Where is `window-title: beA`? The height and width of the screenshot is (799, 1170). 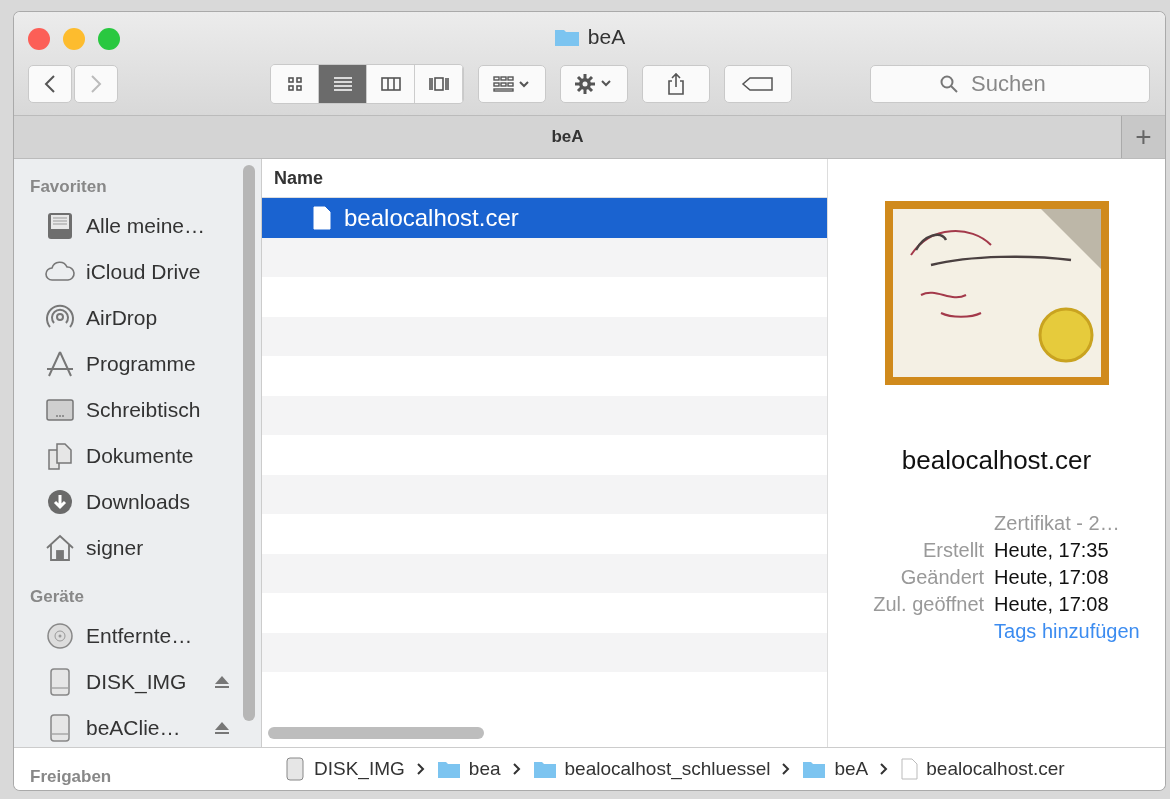 window-title: beA is located at coordinates (606, 37).